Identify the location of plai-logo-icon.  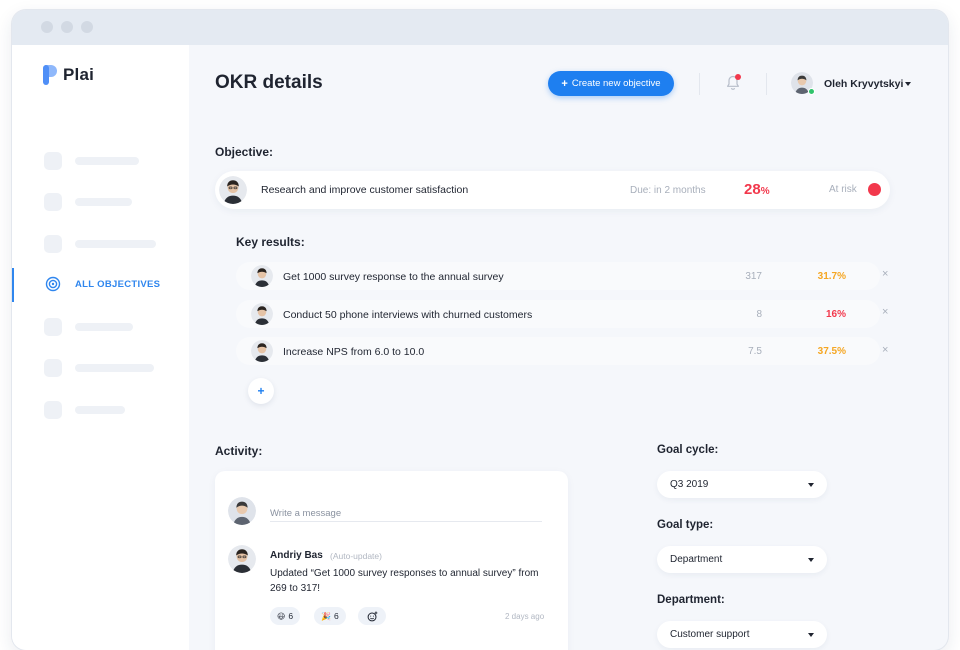
(51, 75).